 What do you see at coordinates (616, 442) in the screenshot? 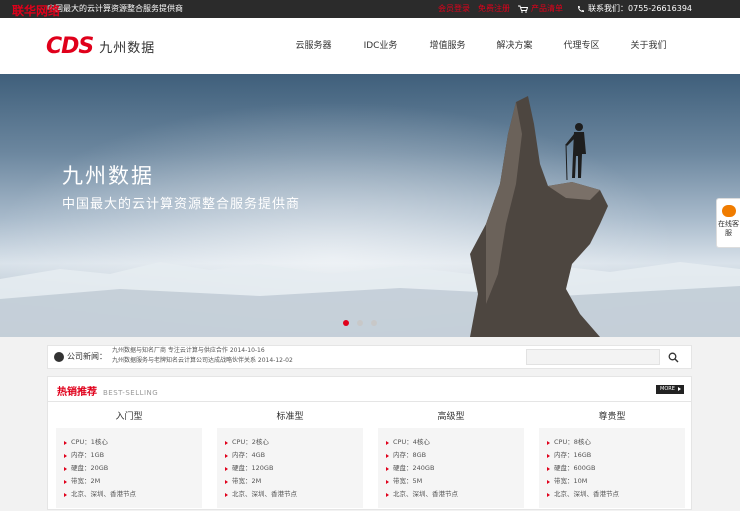
I see `plan-spec: CPU：8核心` at bounding box center [616, 442].